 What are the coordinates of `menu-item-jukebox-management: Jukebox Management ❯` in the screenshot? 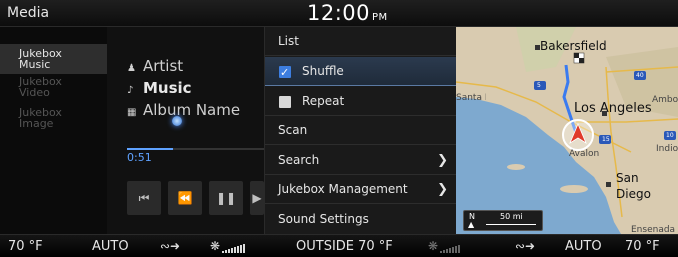 It's located at (361, 189).